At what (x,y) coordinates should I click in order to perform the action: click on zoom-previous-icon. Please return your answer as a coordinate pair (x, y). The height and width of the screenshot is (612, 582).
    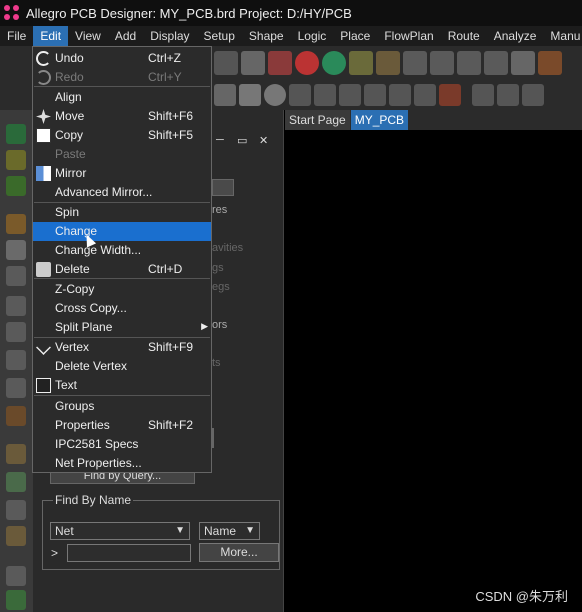
    Looking at the image, I should click on (469, 63).